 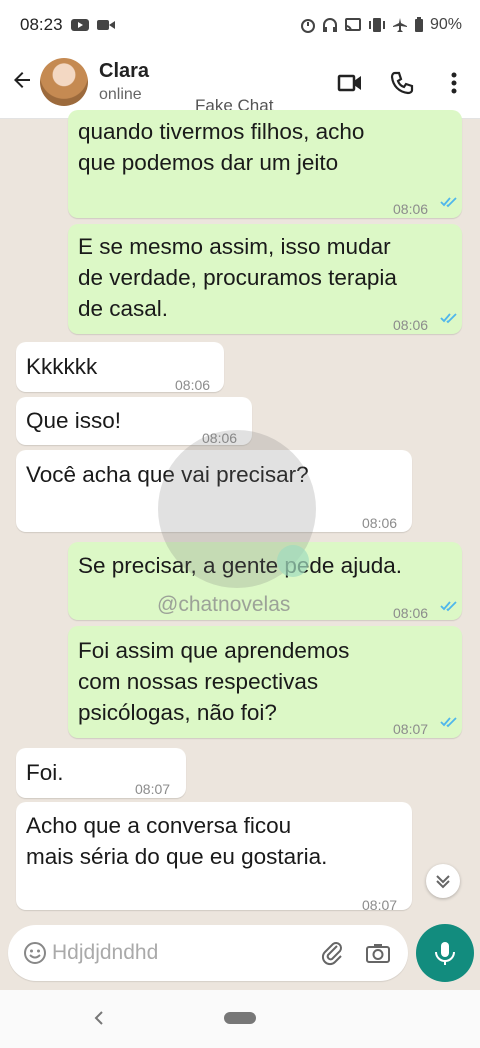 I want to click on watermark-dot, so click(x=293, y=561).